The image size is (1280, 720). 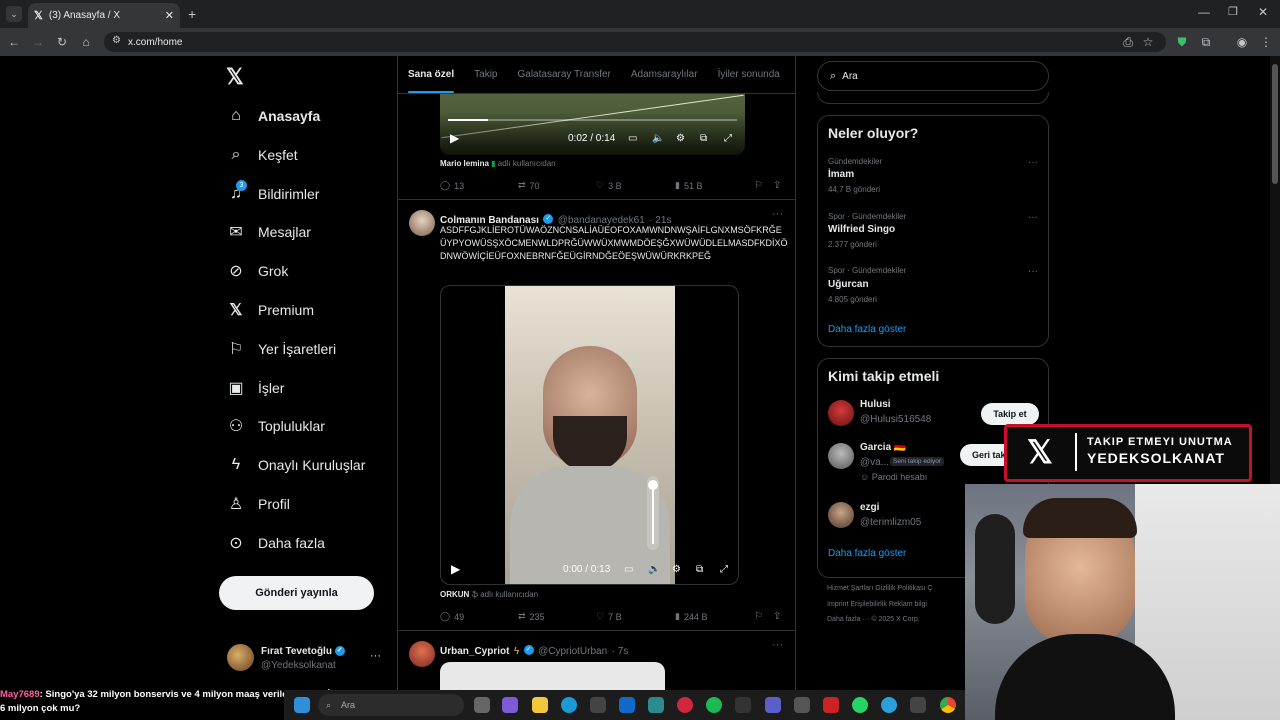 I want to click on reload-icon: ↻, so click(x=62, y=42).